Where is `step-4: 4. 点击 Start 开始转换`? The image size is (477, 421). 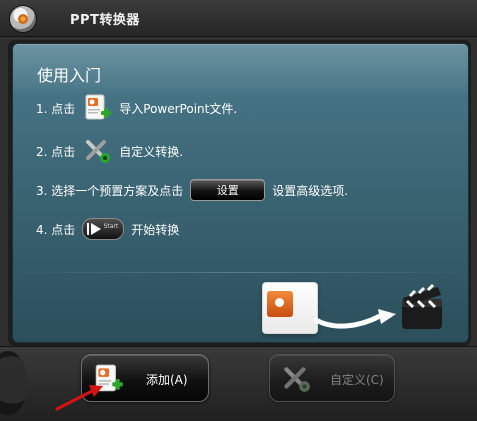
step-4: 4. 点击 Start 开始转换 is located at coordinates (107, 229).